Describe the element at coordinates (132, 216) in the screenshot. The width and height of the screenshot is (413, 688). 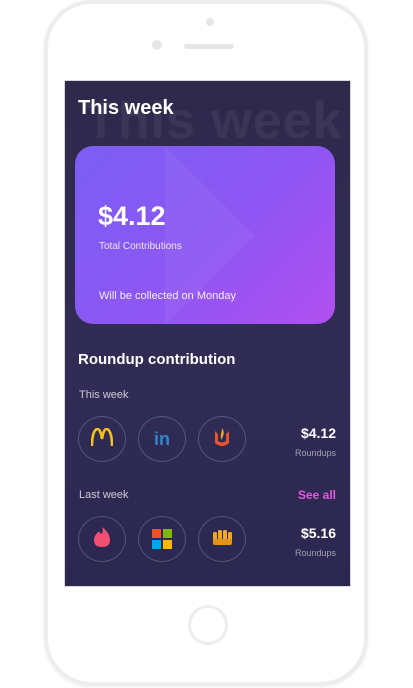
I see `total-amount: $4.12` at that location.